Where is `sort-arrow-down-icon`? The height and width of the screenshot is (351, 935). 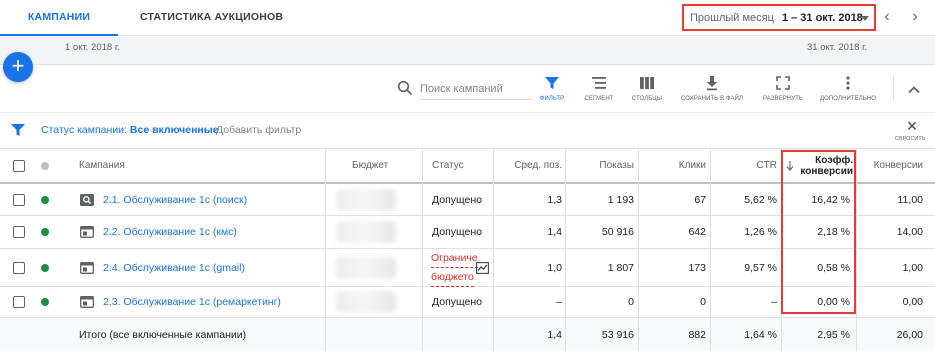
sort-arrow-down-icon is located at coordinates (790, 165).